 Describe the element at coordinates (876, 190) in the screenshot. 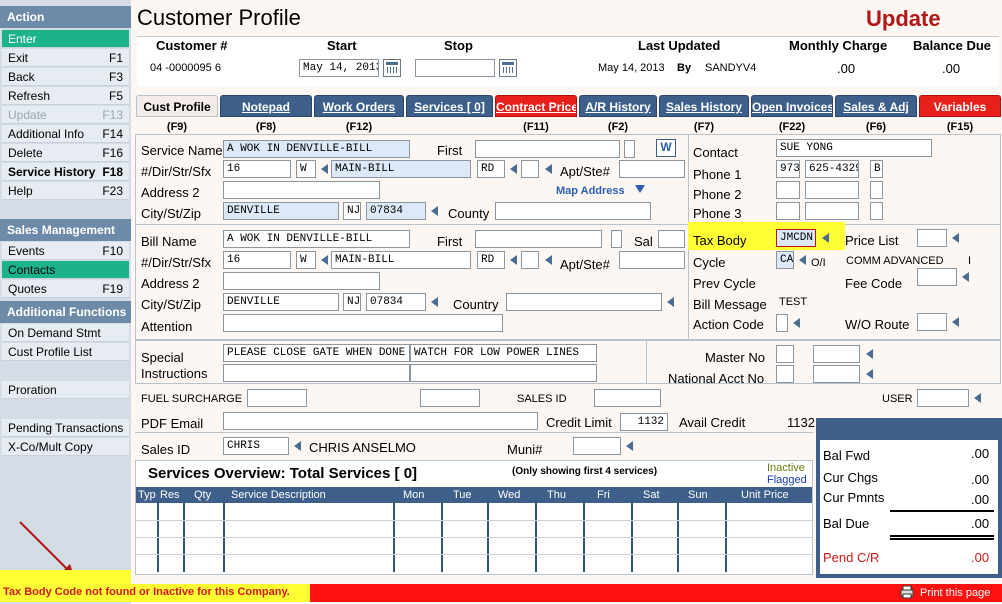

I see `phone2-type-field` at that location.